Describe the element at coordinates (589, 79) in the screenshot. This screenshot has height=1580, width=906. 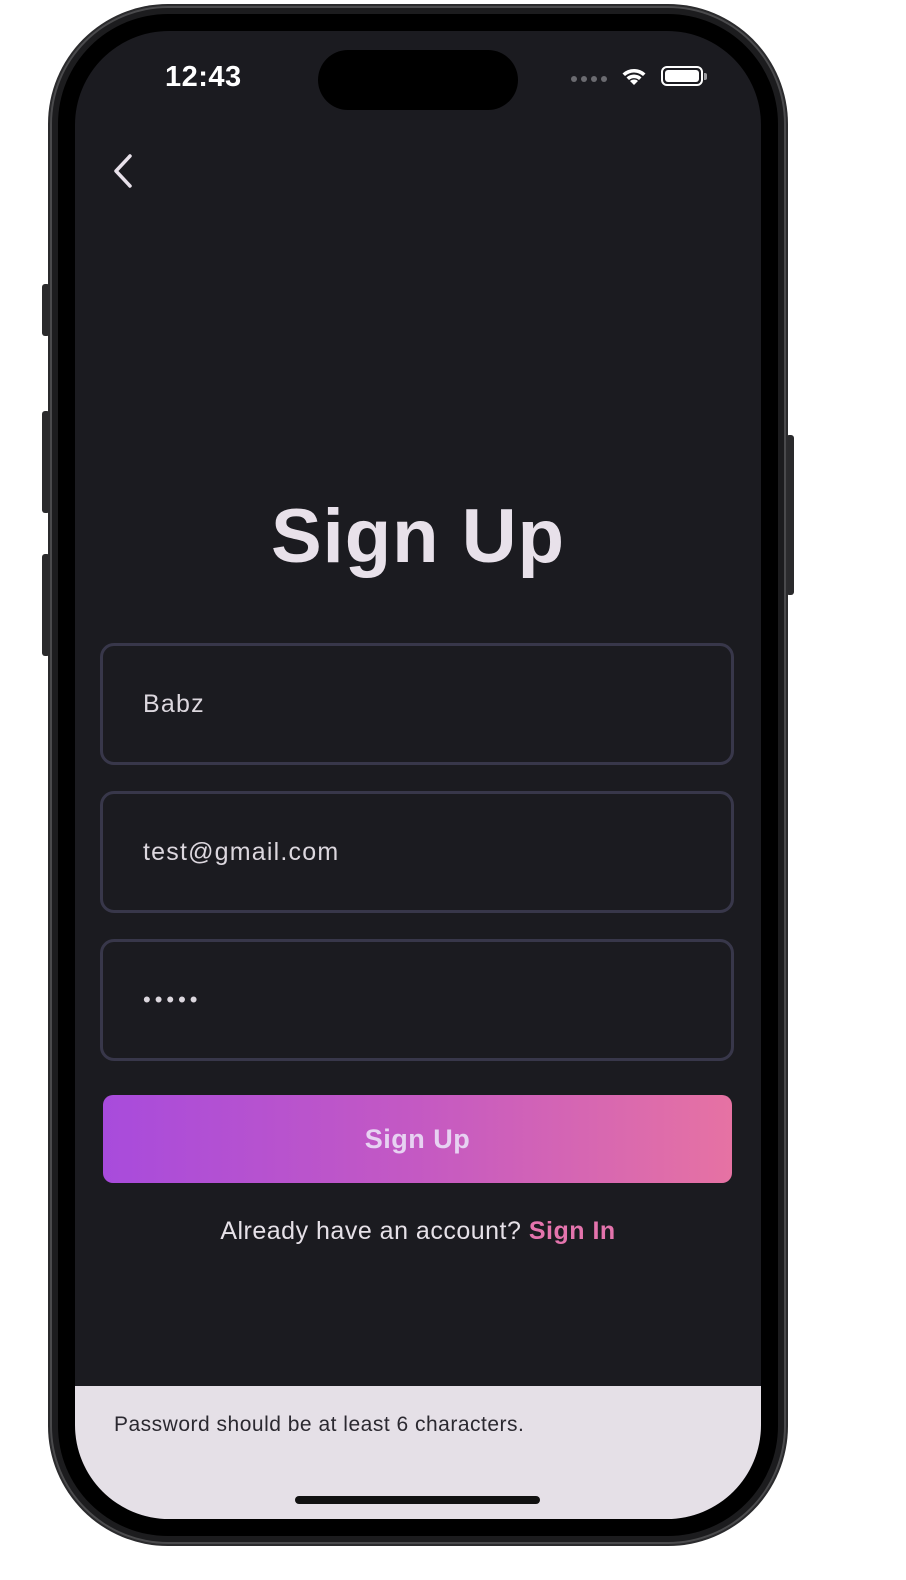
I see `cellular-signal-icon` at that location.